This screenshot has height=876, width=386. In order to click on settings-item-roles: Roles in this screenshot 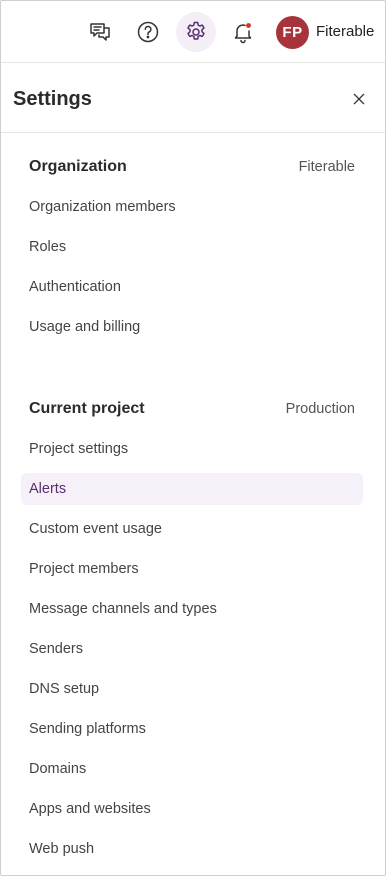, I will do `click(192, 247)`.